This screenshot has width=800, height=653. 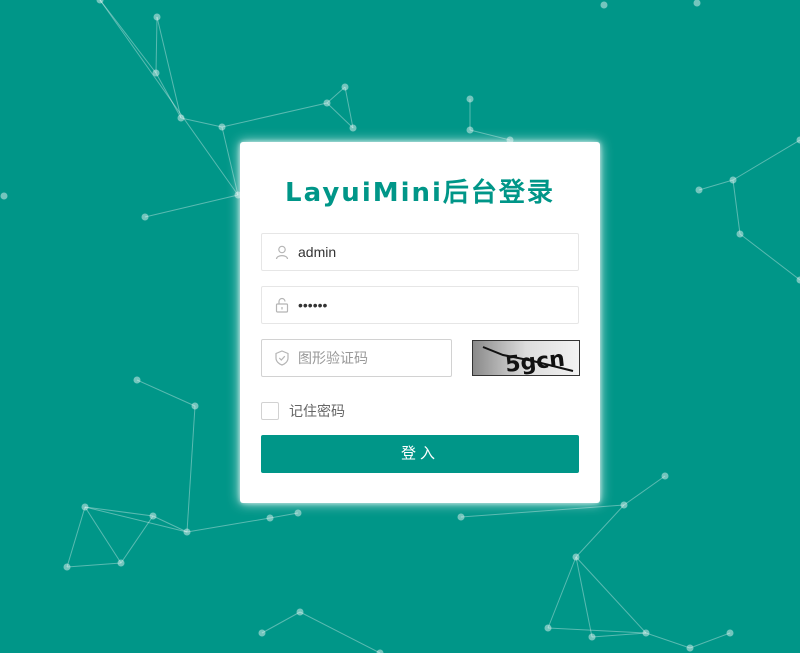 What do you see at coordinates (282, 305) in the screenshot?
I see `lock-icon` at bounding box center [282, 305].